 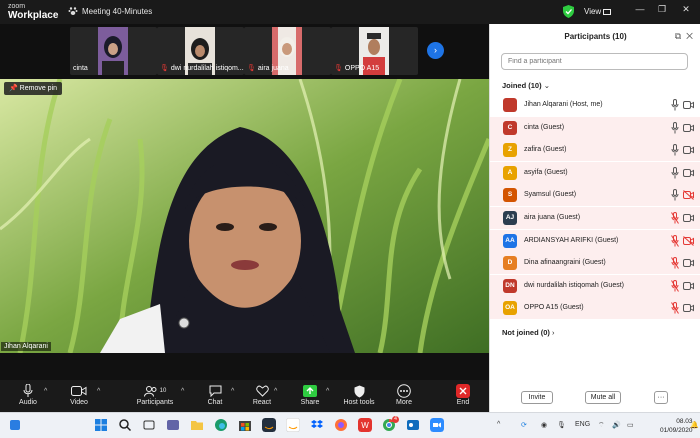 What do you see at coordinates (603, 397) in the screenshot?
I see `mute-all-button: Mute all` at bounding box center [603, 397].